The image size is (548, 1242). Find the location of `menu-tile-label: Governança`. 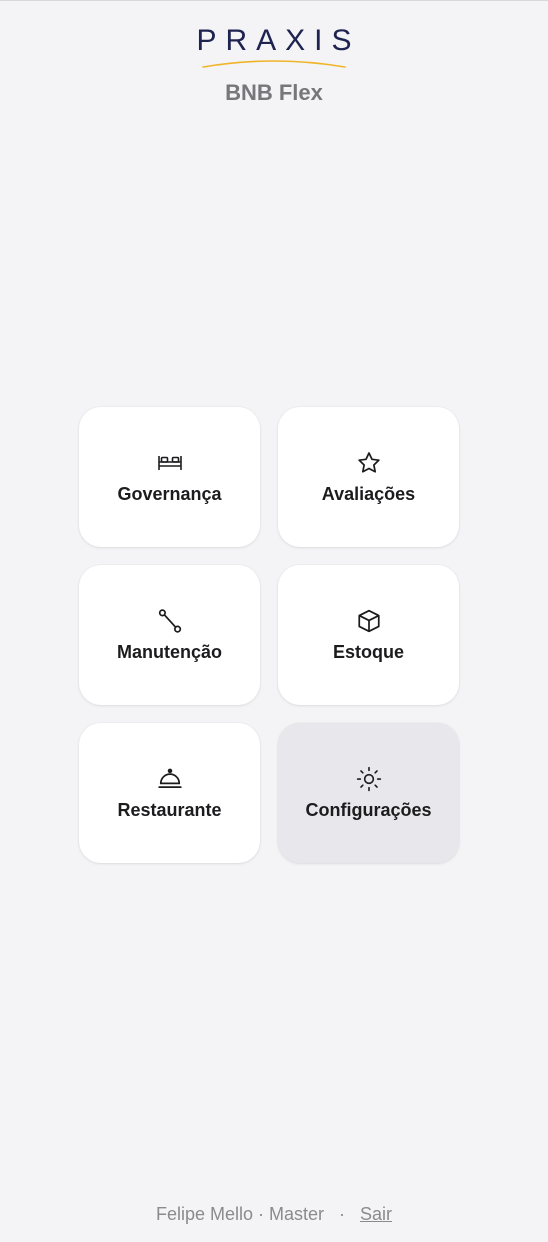

menu-tile-label: Governança is located at coordinates (169, 493).